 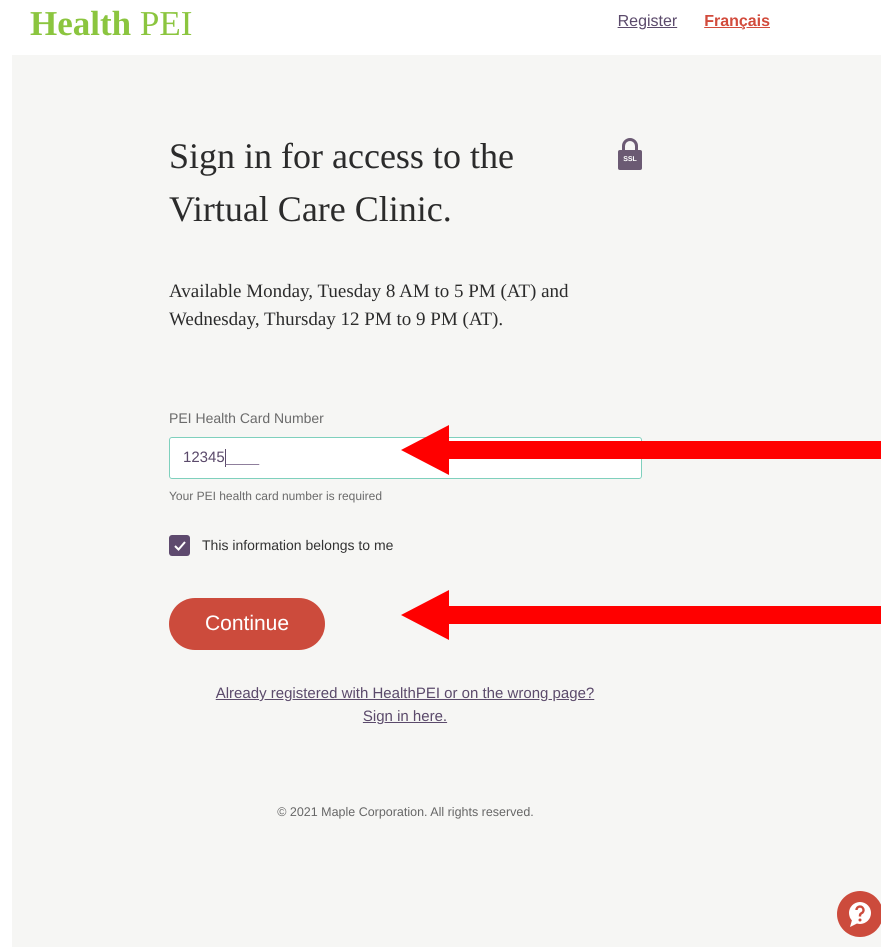 What do you see at coordinates (247, 624) in the screenshot?
I see `continue-button: Continue` at bounding box center [247, 624].